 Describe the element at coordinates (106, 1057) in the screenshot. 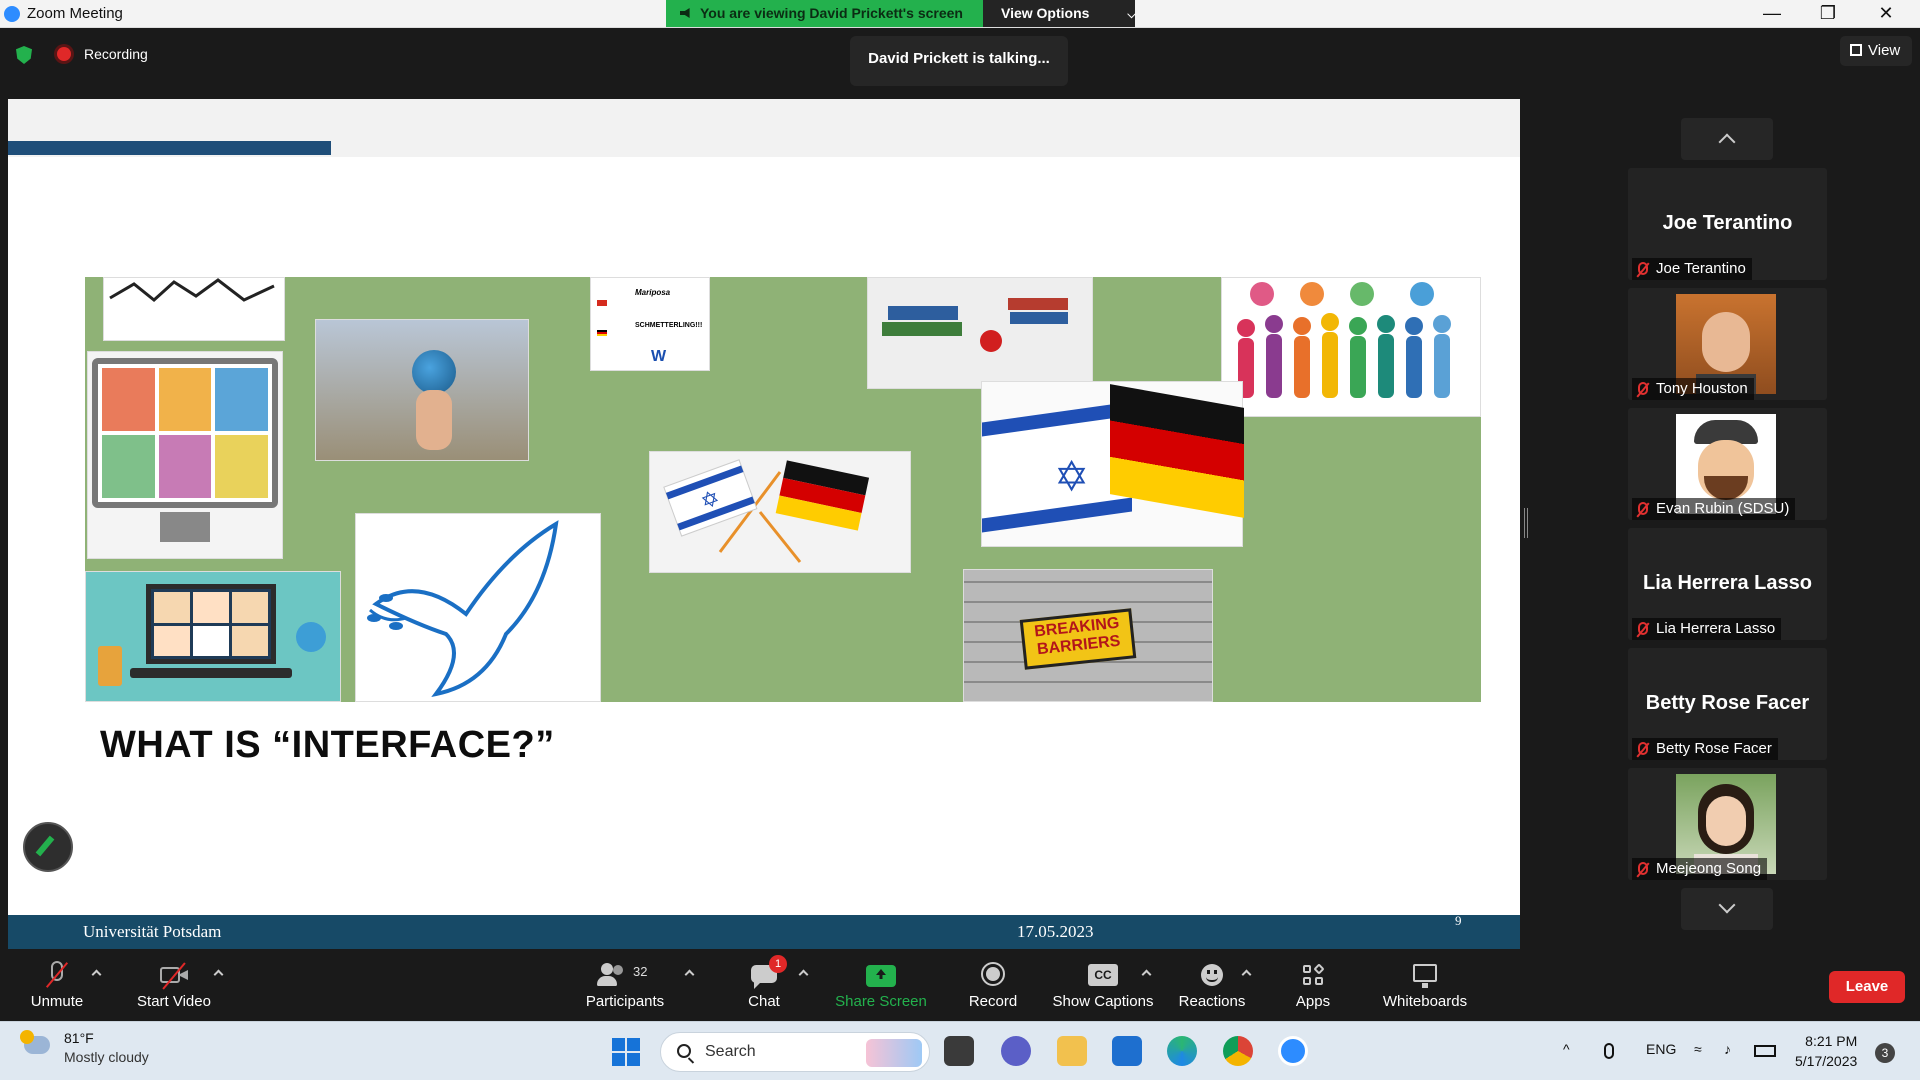

I see `weather-description: Mostly cloudy` at that location.